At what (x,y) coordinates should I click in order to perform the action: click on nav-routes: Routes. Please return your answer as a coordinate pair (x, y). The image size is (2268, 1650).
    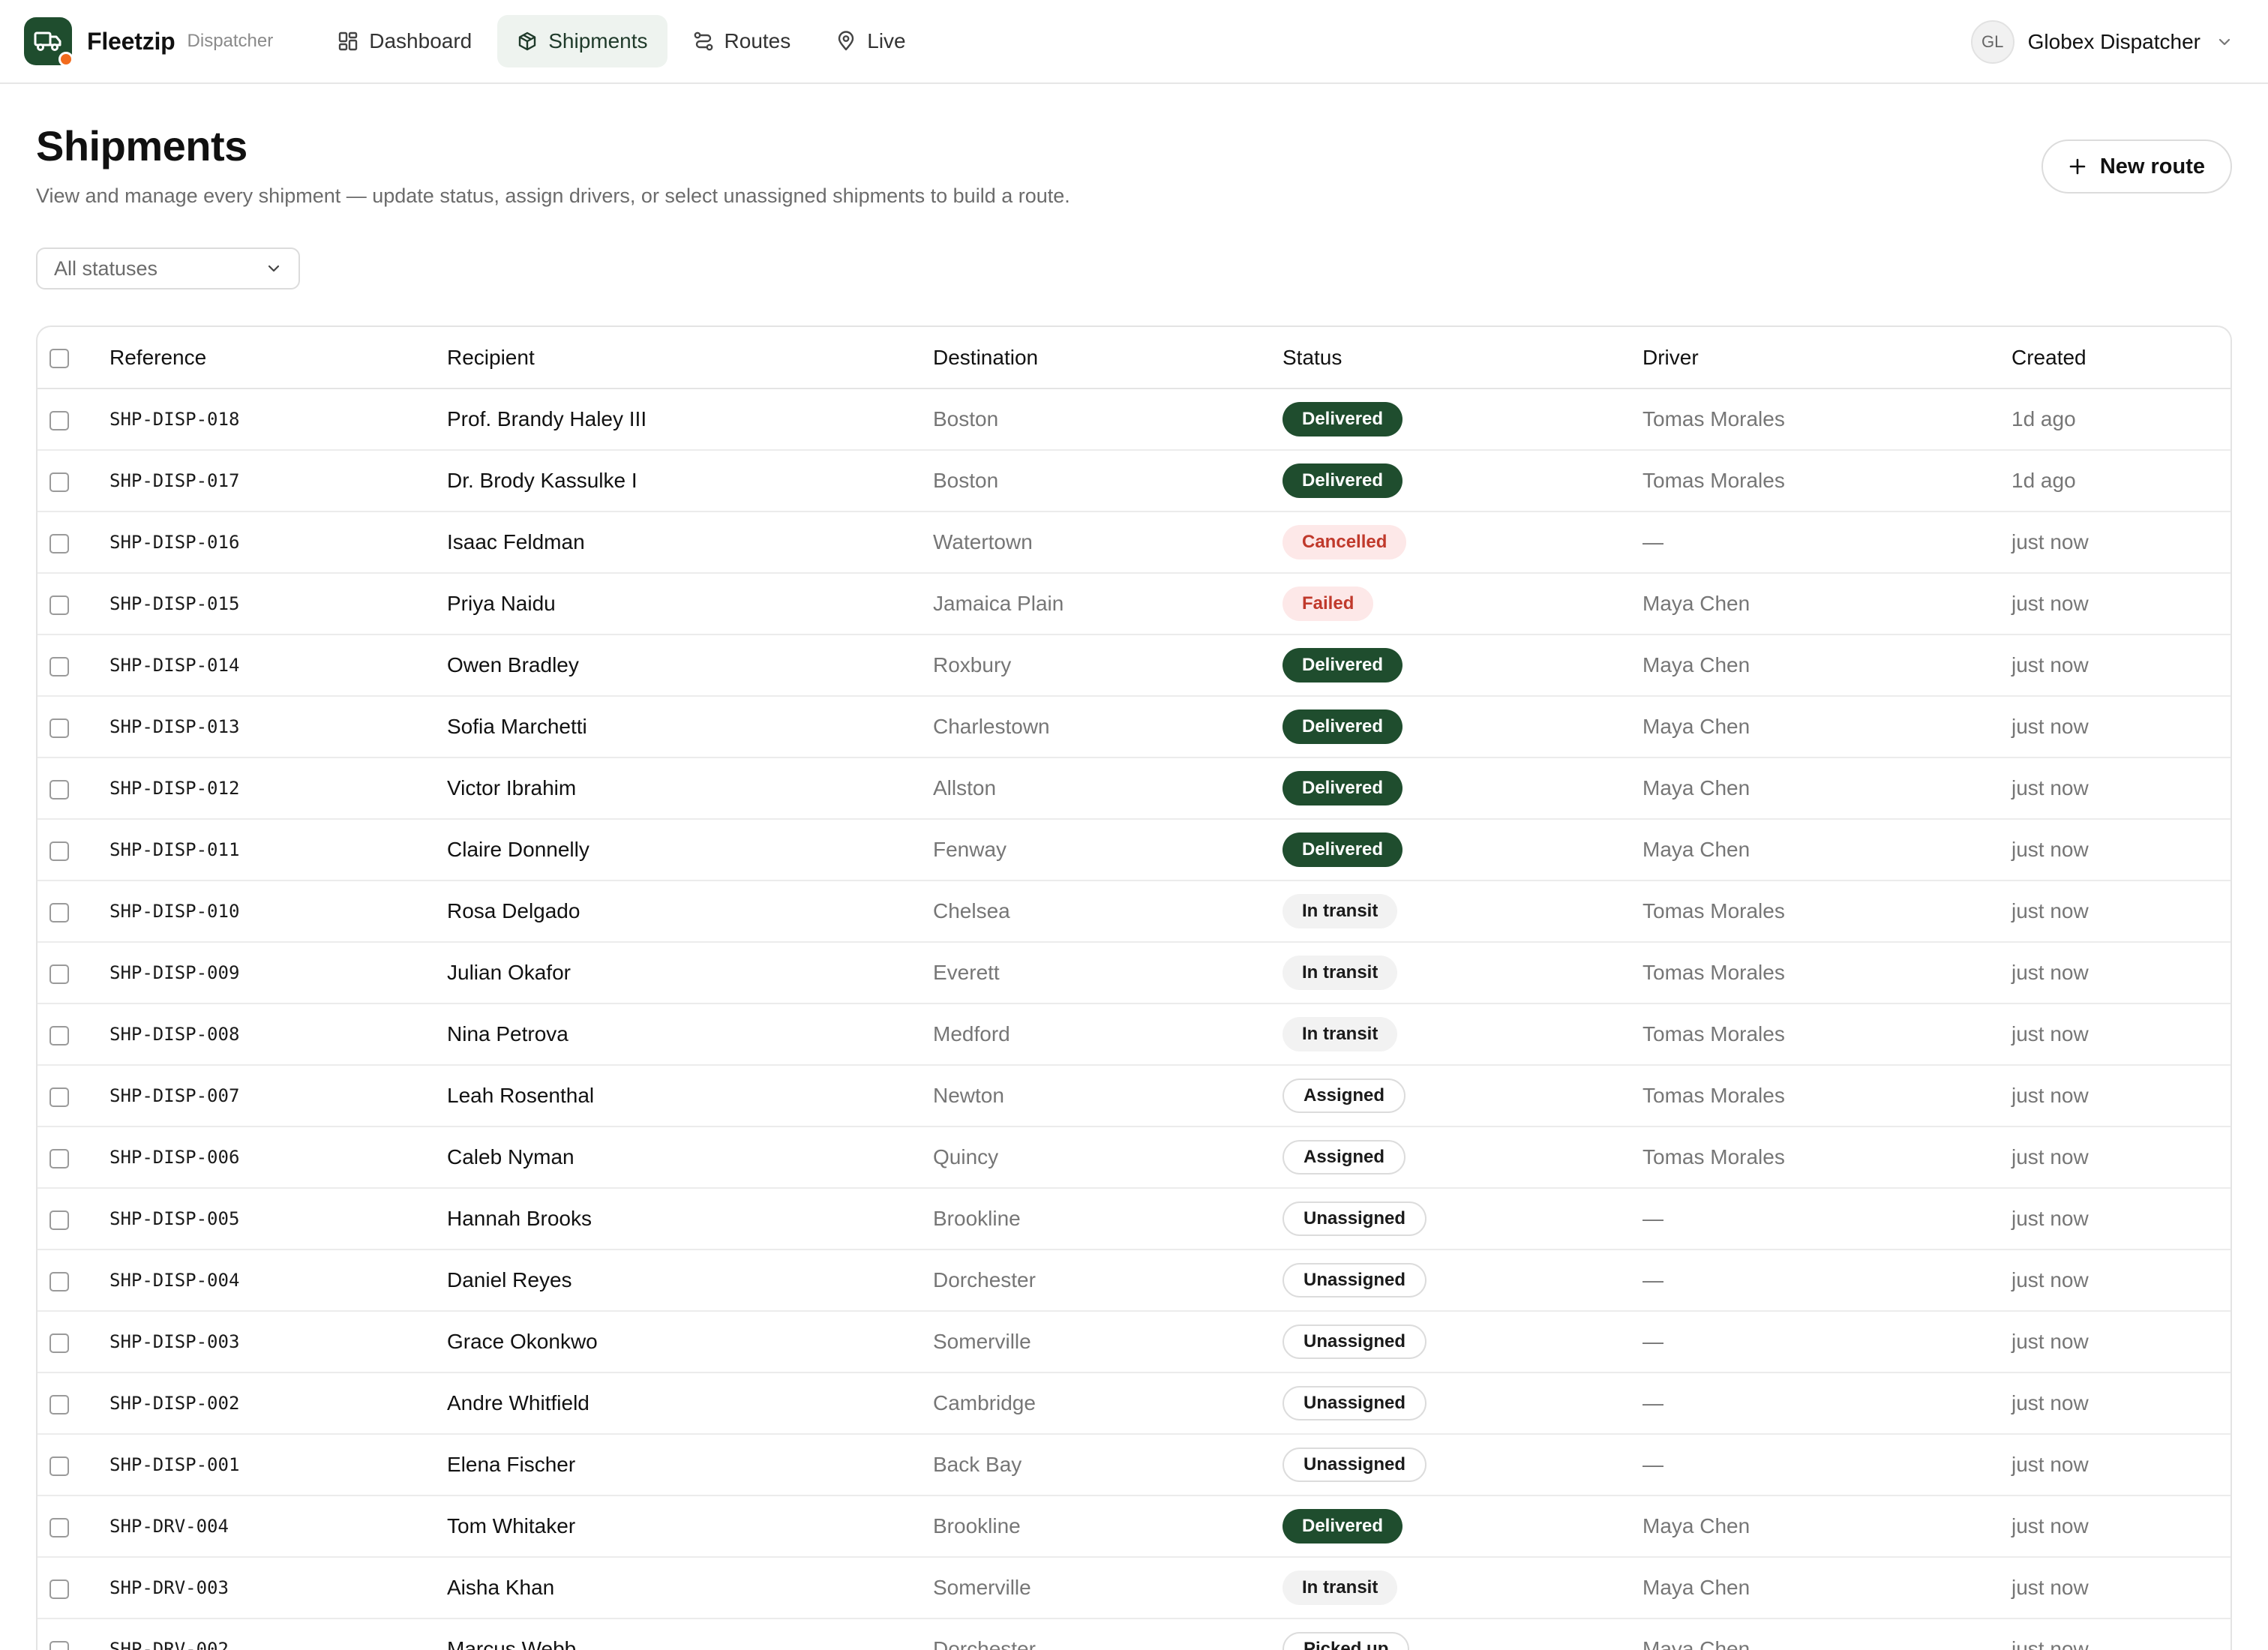
    Looking at the image, I should click on (742, 41).